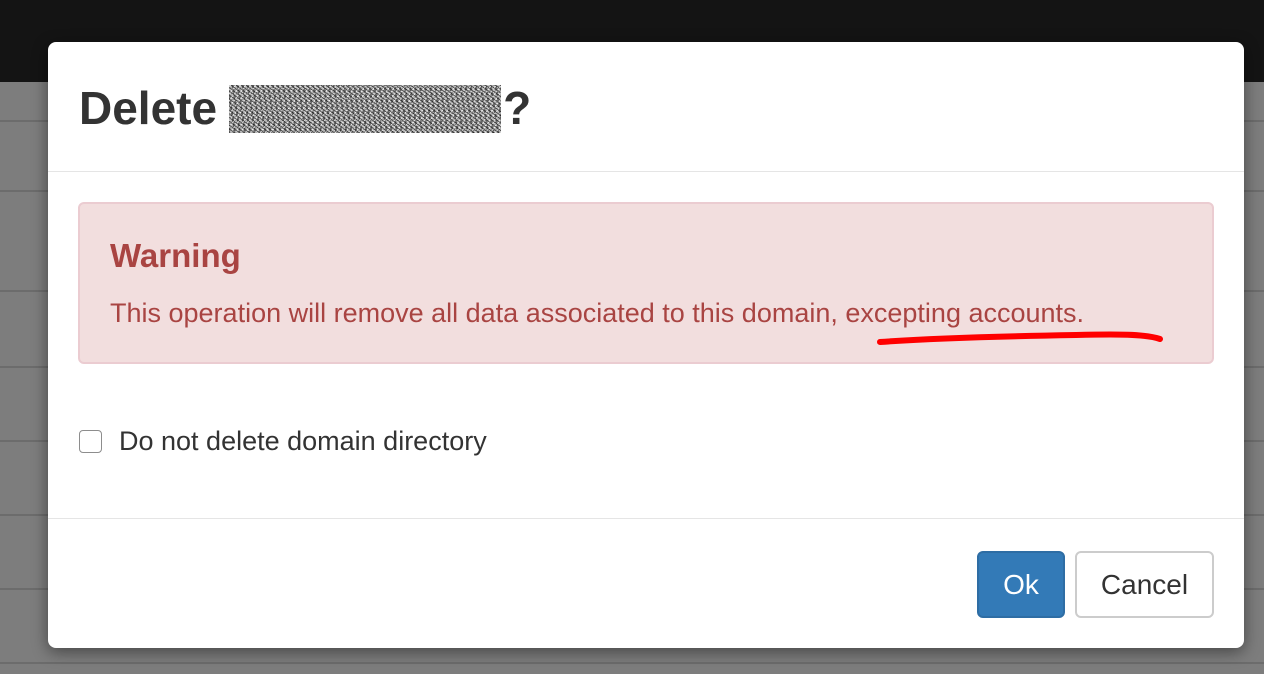 The width and height of the screenshot is (1264, 674). What do you see at coordinates (148, 108) in the screenshot?
I see `modal-title-prefix: Delete` at bounding box center [148, 108].